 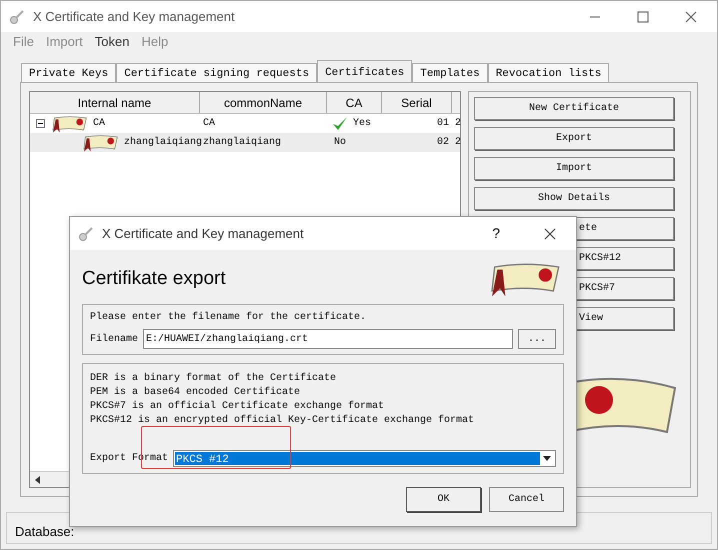 What do you see at coordinates (203, 233) in the screenshot?
I see `dialog-title: X Certificate and Key management` at bounding box center [203, 233].